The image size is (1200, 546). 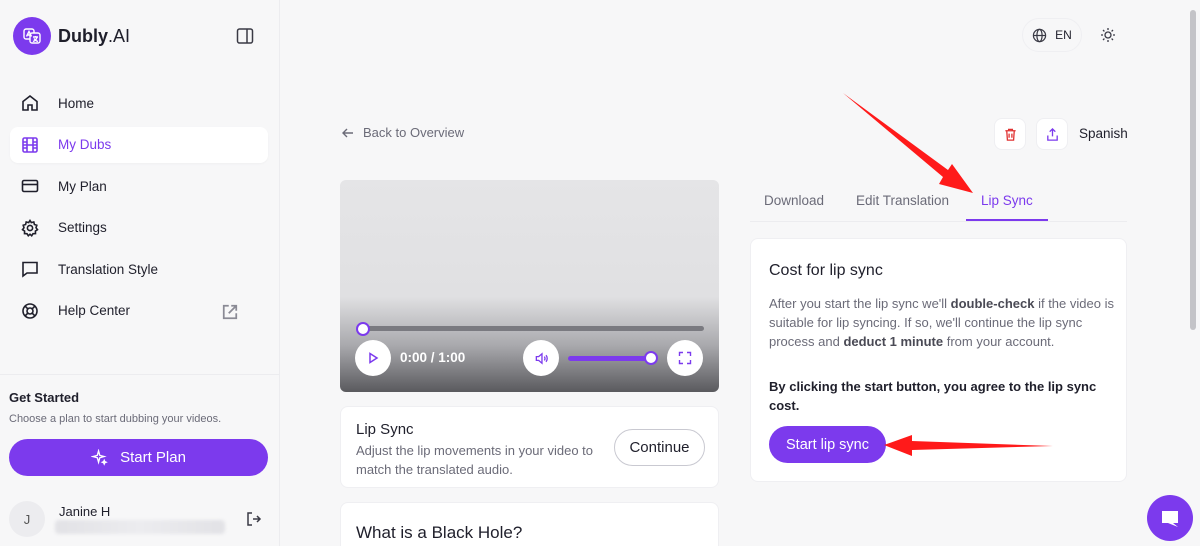 What do you see at coordinates (85, 144) in the screenshot?
I see `sidebar-item-label: My Dubs` at bounding box center [85, 144].